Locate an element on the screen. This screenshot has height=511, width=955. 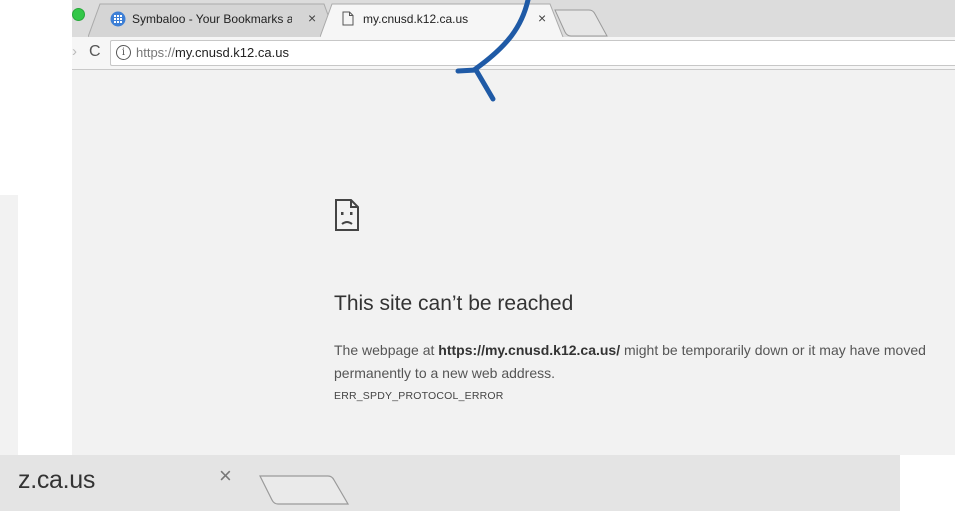
tab-title: Symbaloo - Your Bookmarks an is located at coordinates (212, 19).